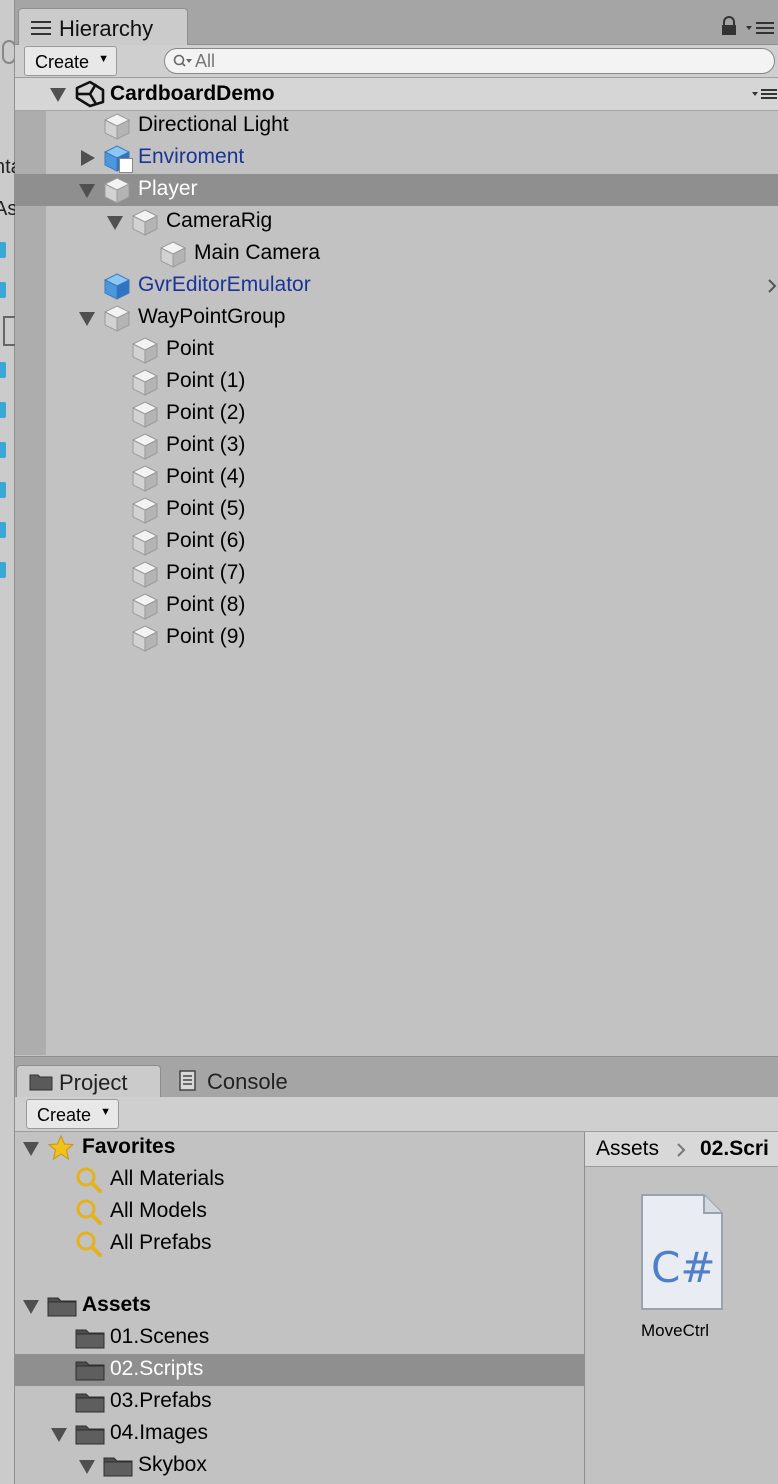  What do you see at coordinates (206, 380) in the screenshot?
I see `hierarchy-item-label: Point (1)` at bounding box center [206, 380].